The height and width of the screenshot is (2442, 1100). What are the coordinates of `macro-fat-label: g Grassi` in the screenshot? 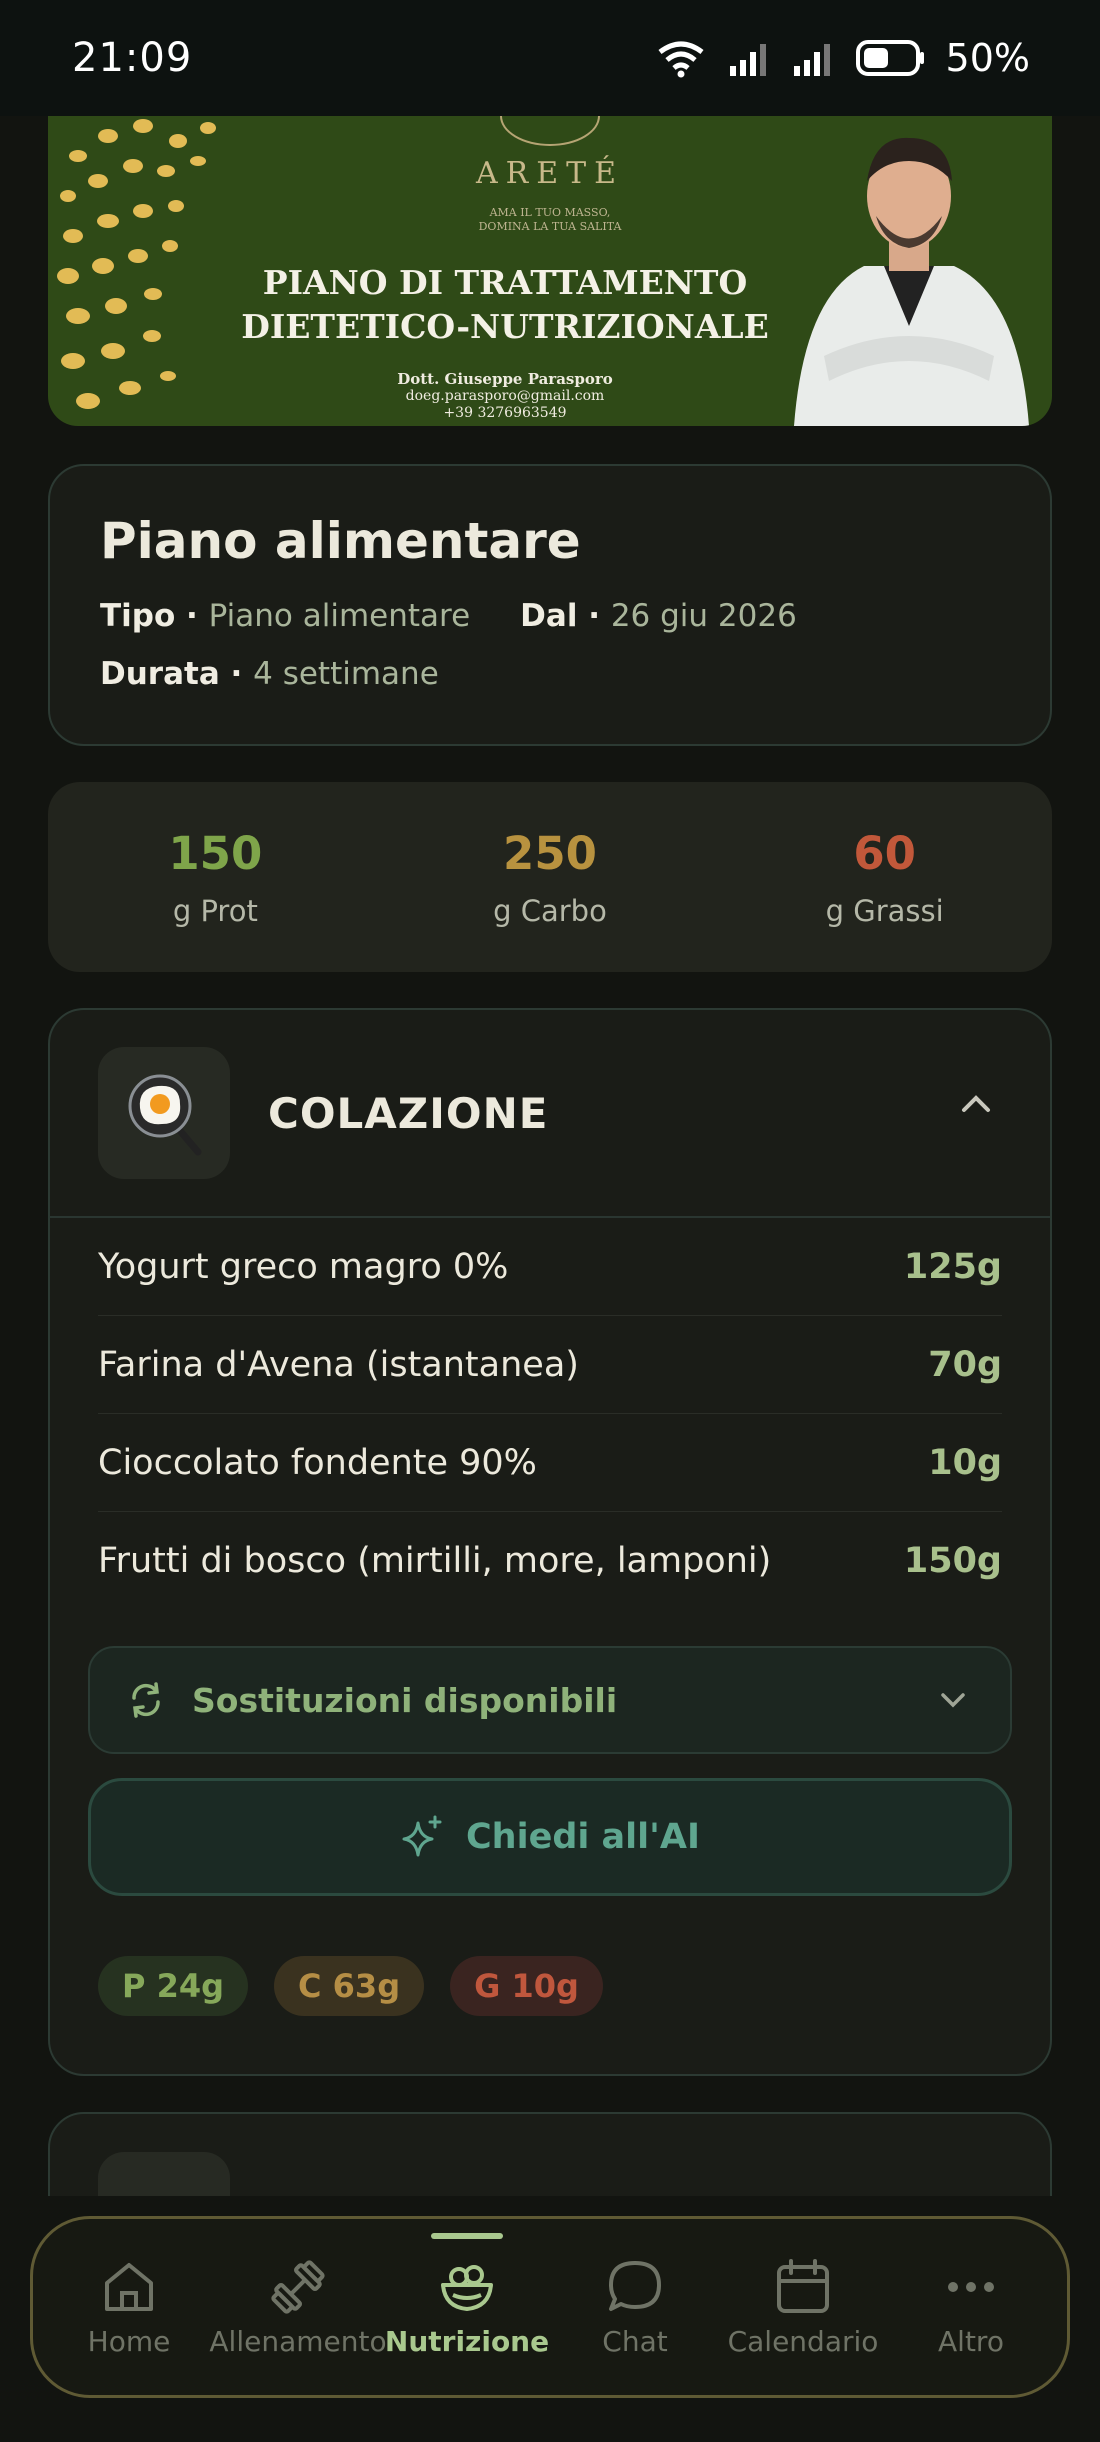 It's located at (884, 910).